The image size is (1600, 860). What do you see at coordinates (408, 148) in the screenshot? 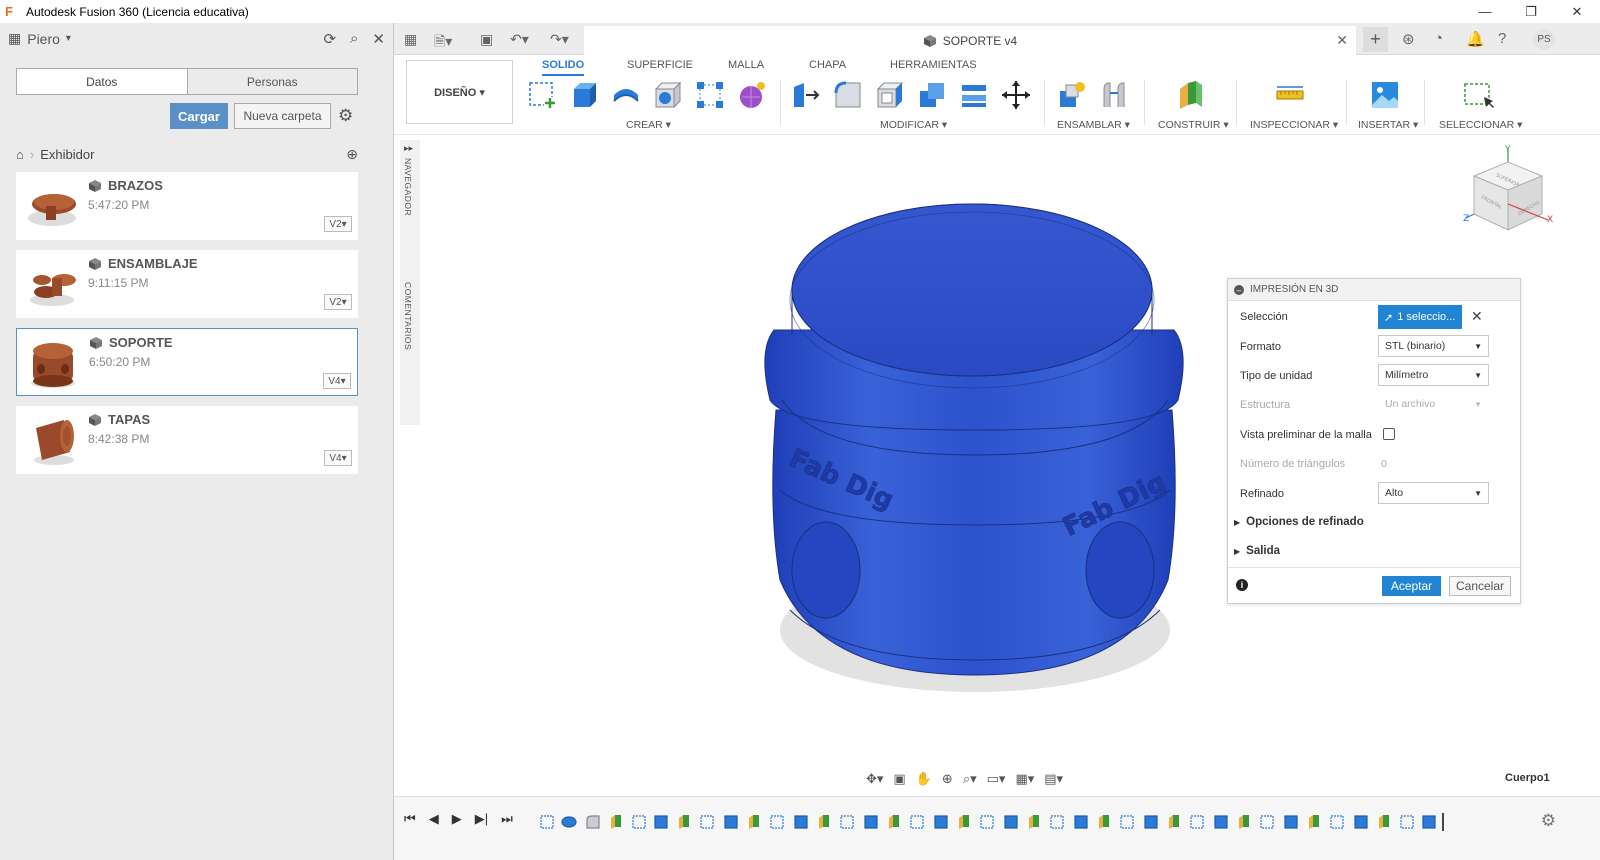
I see `expand-icon: ▸▸` at bounding box center [408, 148].